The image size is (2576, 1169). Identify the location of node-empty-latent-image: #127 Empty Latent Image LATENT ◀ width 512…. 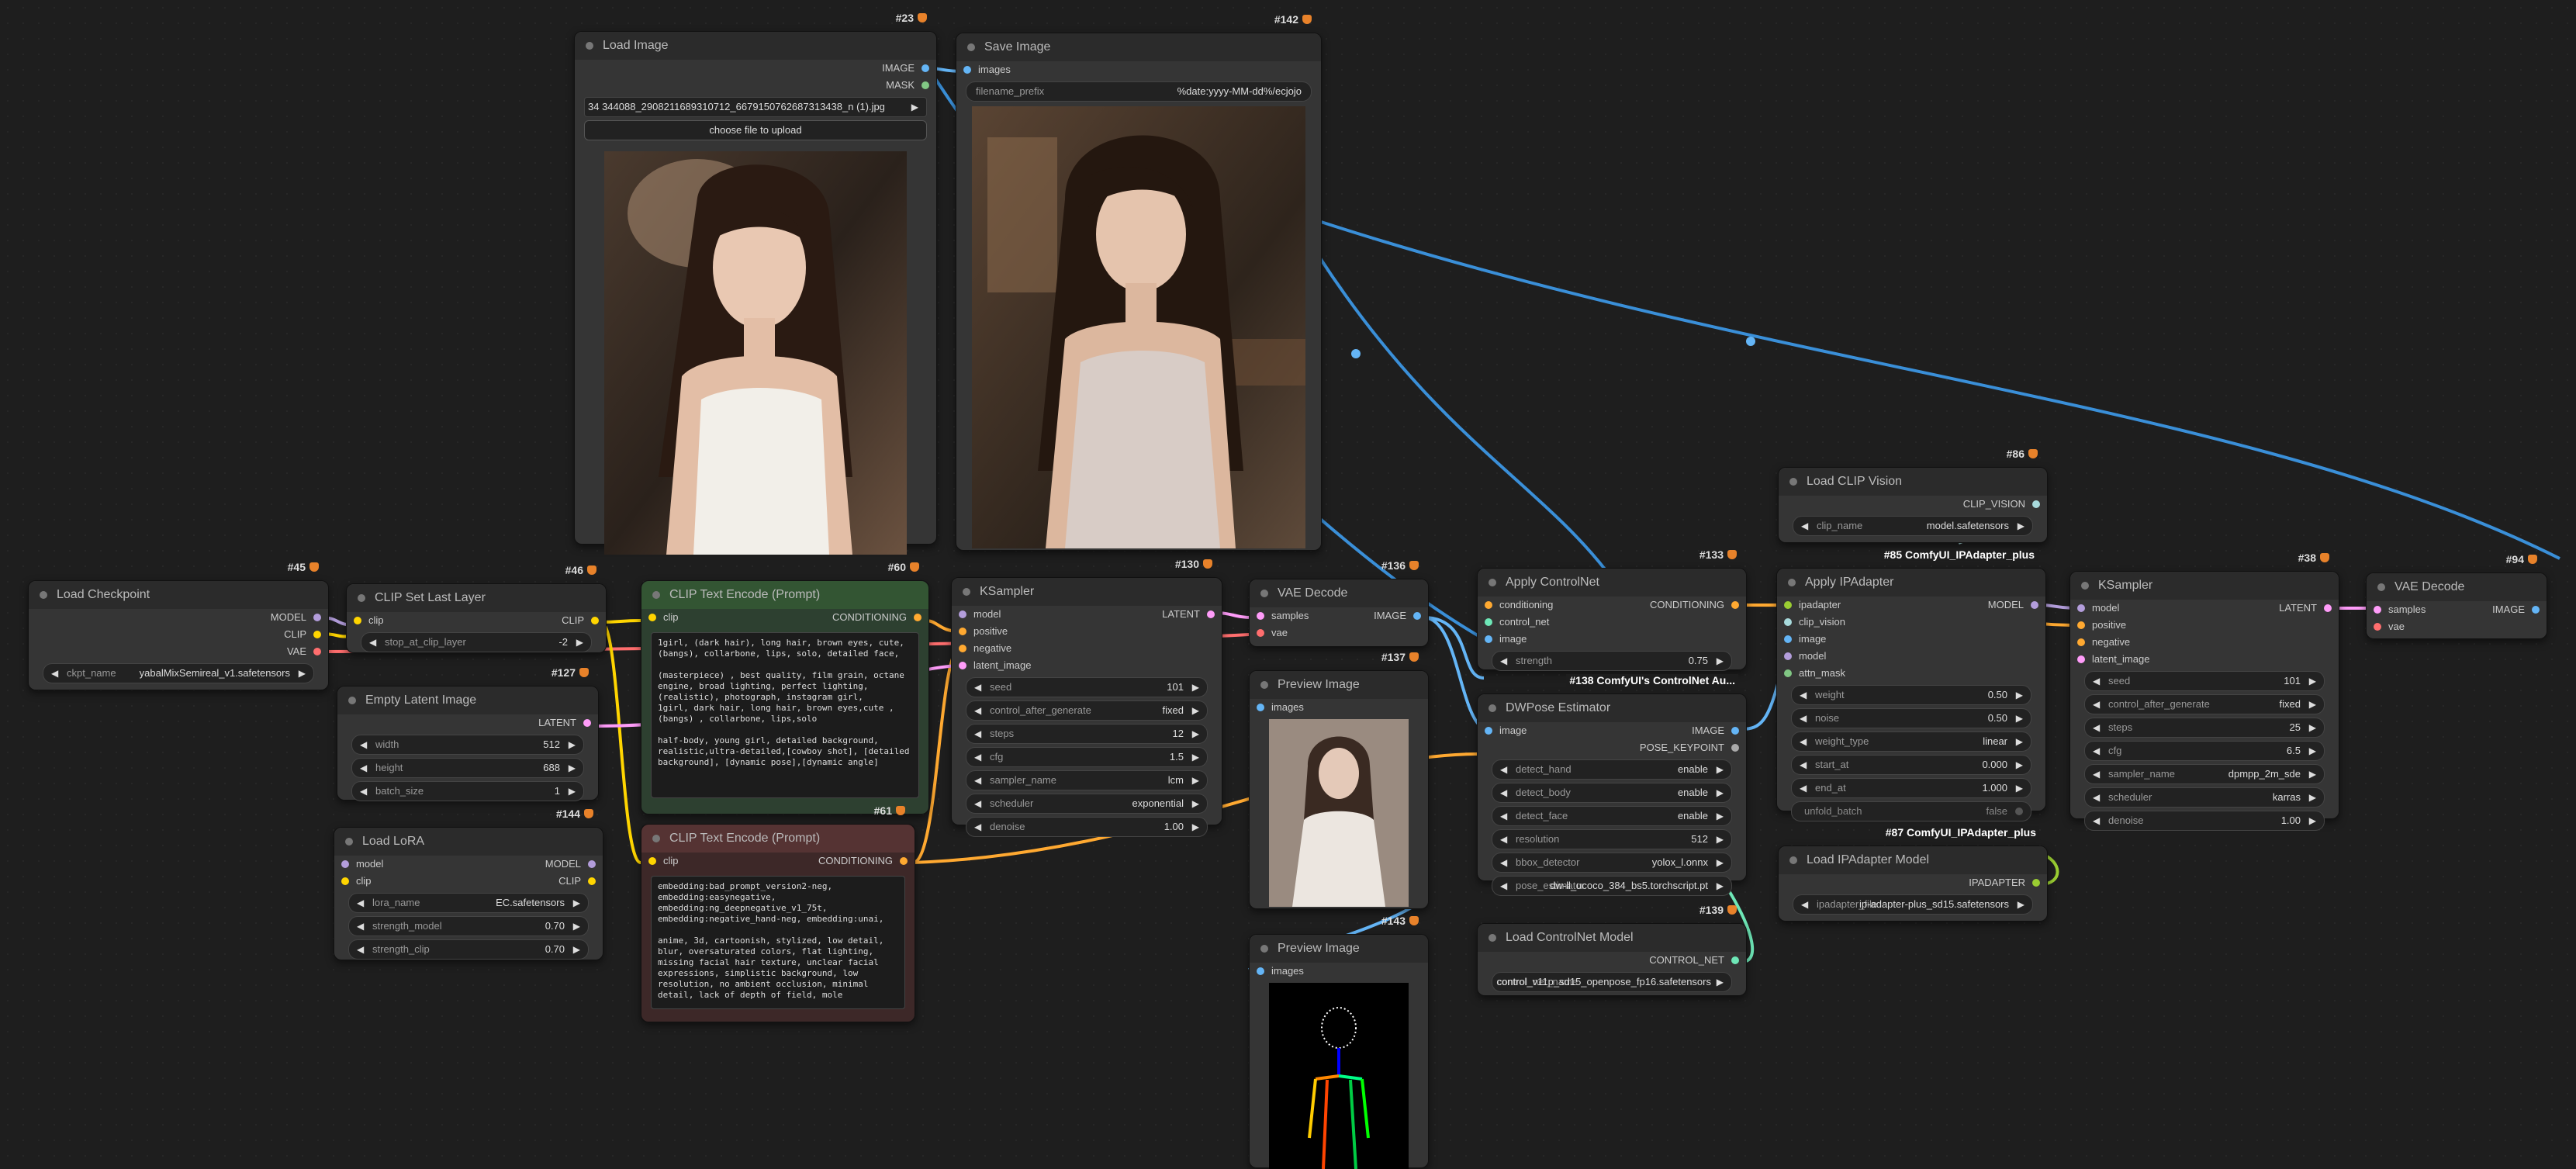
(468, 733).